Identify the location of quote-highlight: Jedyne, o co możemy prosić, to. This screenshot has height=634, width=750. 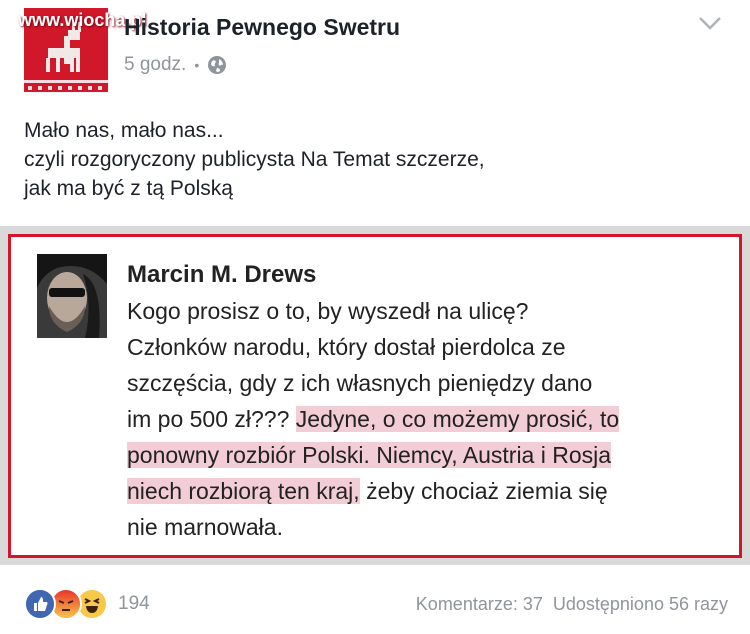
(457, 419).